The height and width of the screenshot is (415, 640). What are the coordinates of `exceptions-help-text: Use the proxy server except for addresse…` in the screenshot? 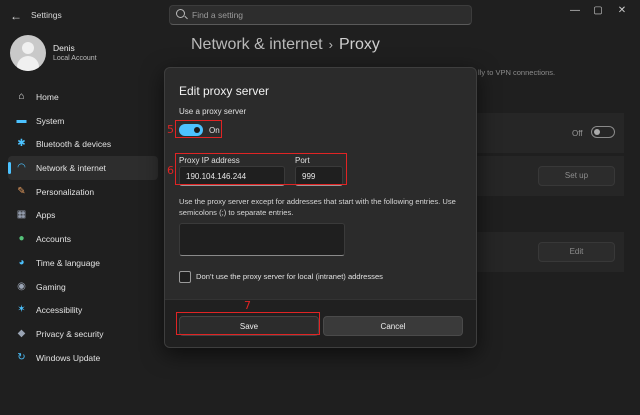 It's located at (317, 207).